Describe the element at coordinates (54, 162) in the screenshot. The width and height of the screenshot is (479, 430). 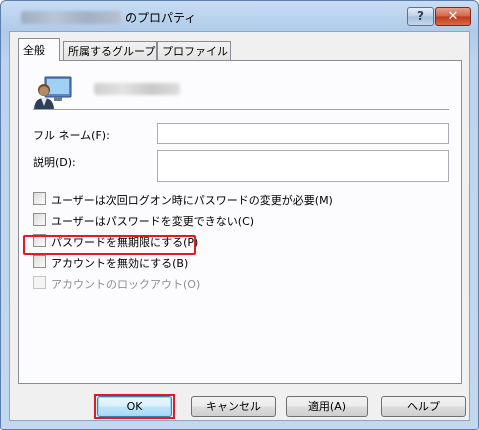
I see `description-label: 説明(D):` at that location.